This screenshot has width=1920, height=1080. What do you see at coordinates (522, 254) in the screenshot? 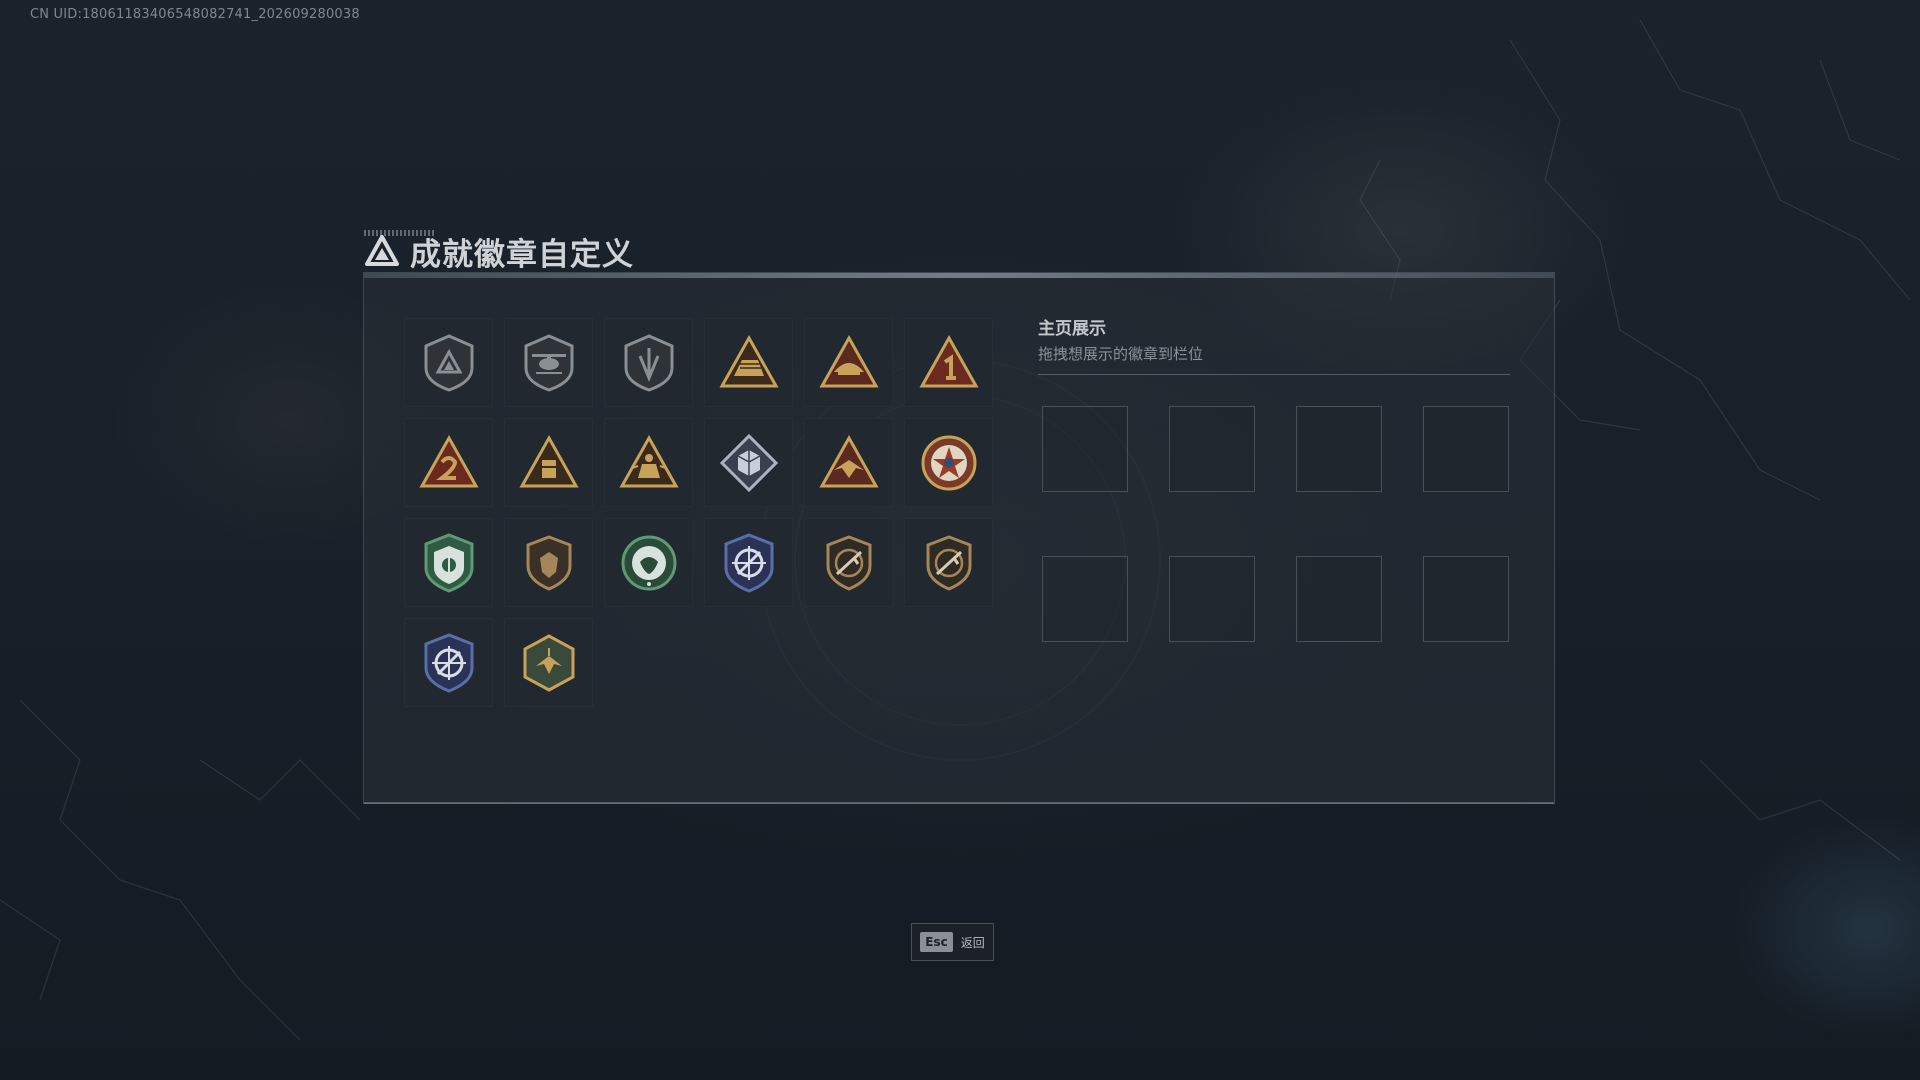
I see `dialog-title: 成就徽章自定义` at bounding box center [522, 254].